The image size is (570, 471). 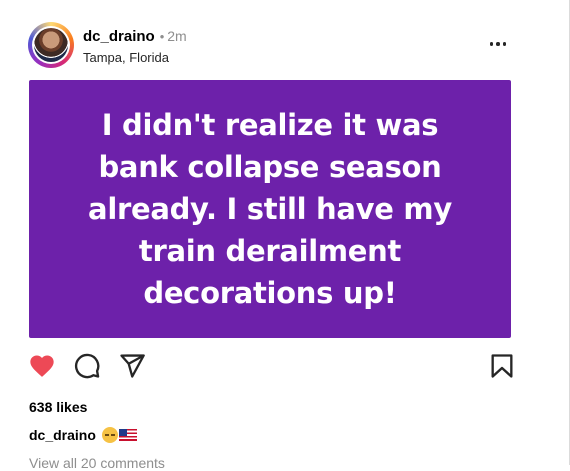 I want to click on view-comments-link: View all 20 comments, so click(x=97, y=463).